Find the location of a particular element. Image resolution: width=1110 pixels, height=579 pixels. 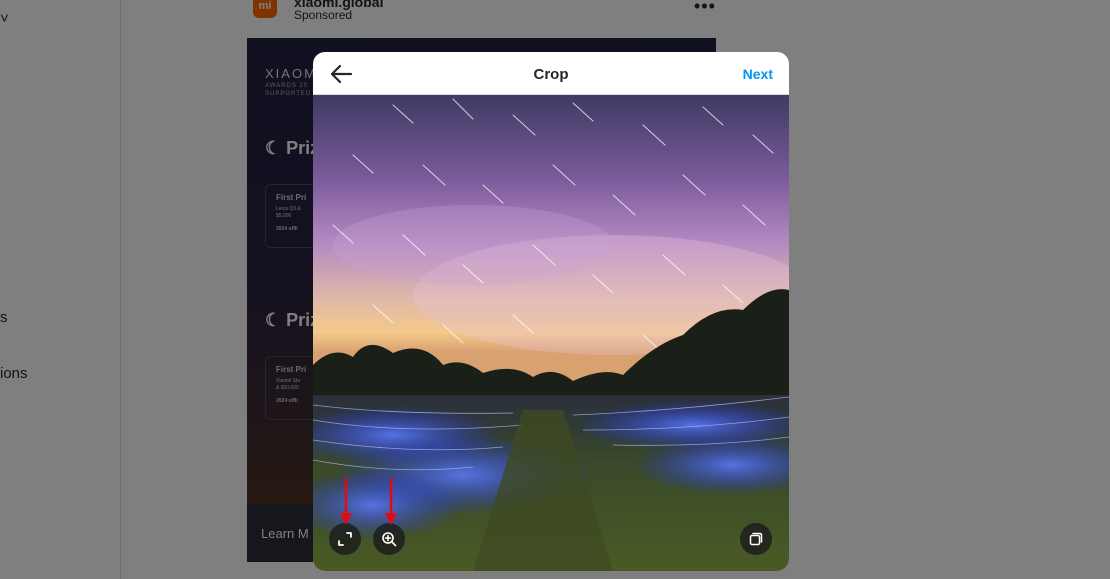

modal-title: Crop is located at coordinates (551, 74).